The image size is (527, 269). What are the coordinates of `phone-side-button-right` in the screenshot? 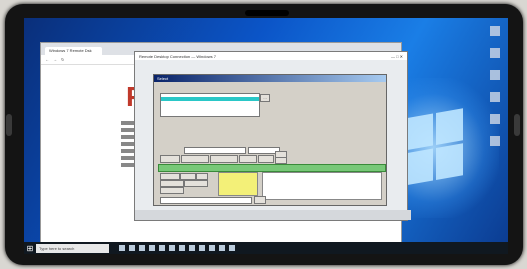 It's located at (517, 125).